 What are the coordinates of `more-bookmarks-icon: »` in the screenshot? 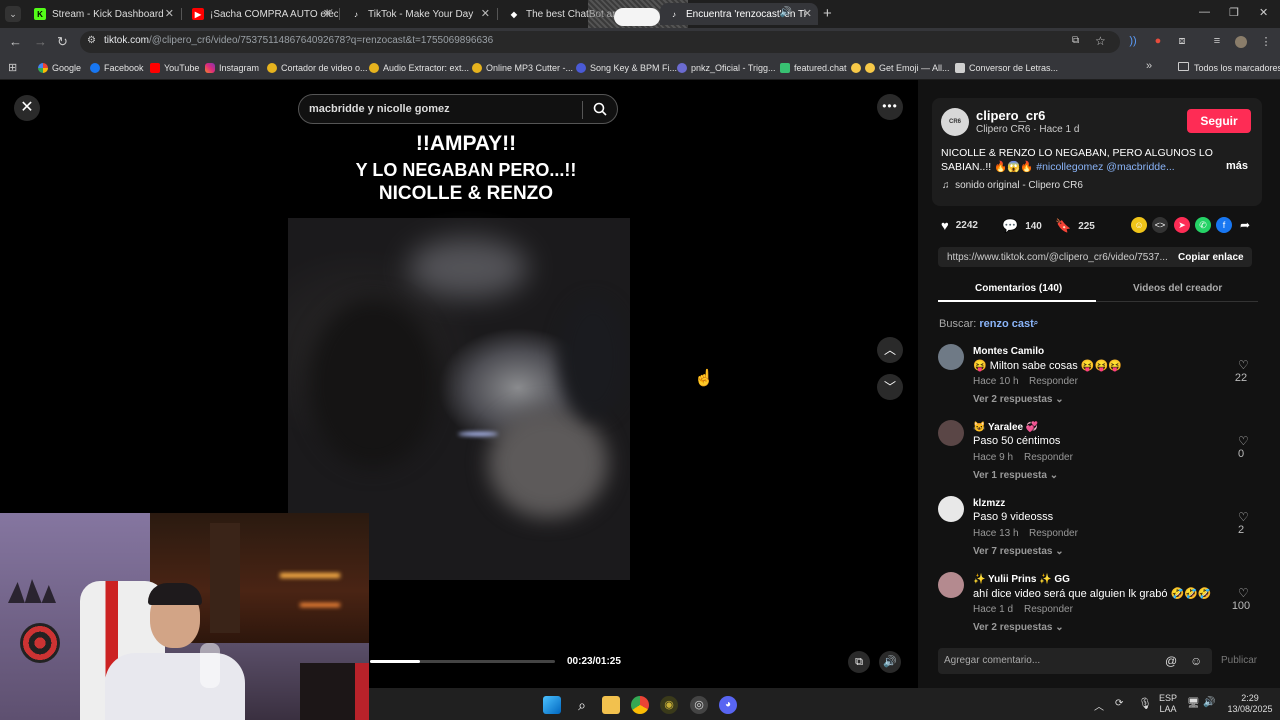 It's located at (1149, 66).